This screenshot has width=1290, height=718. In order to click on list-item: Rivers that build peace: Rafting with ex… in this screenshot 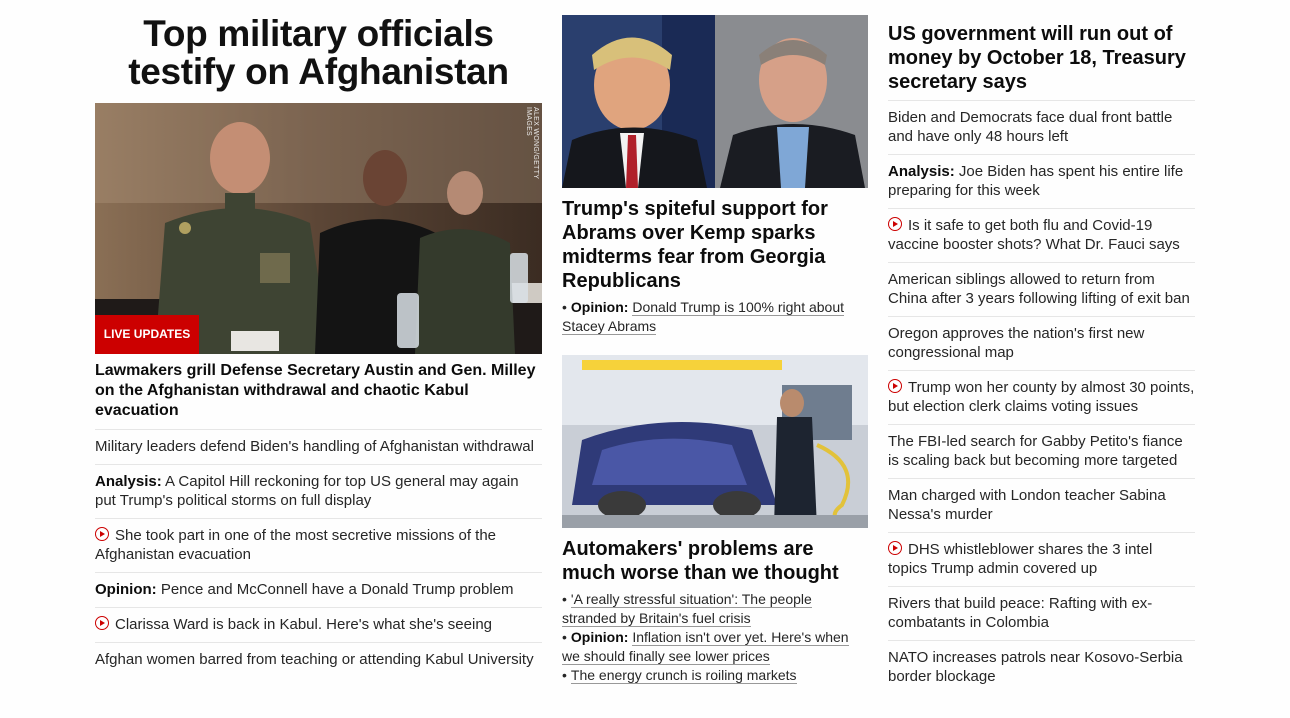, I will do `click(1041, 613)`.